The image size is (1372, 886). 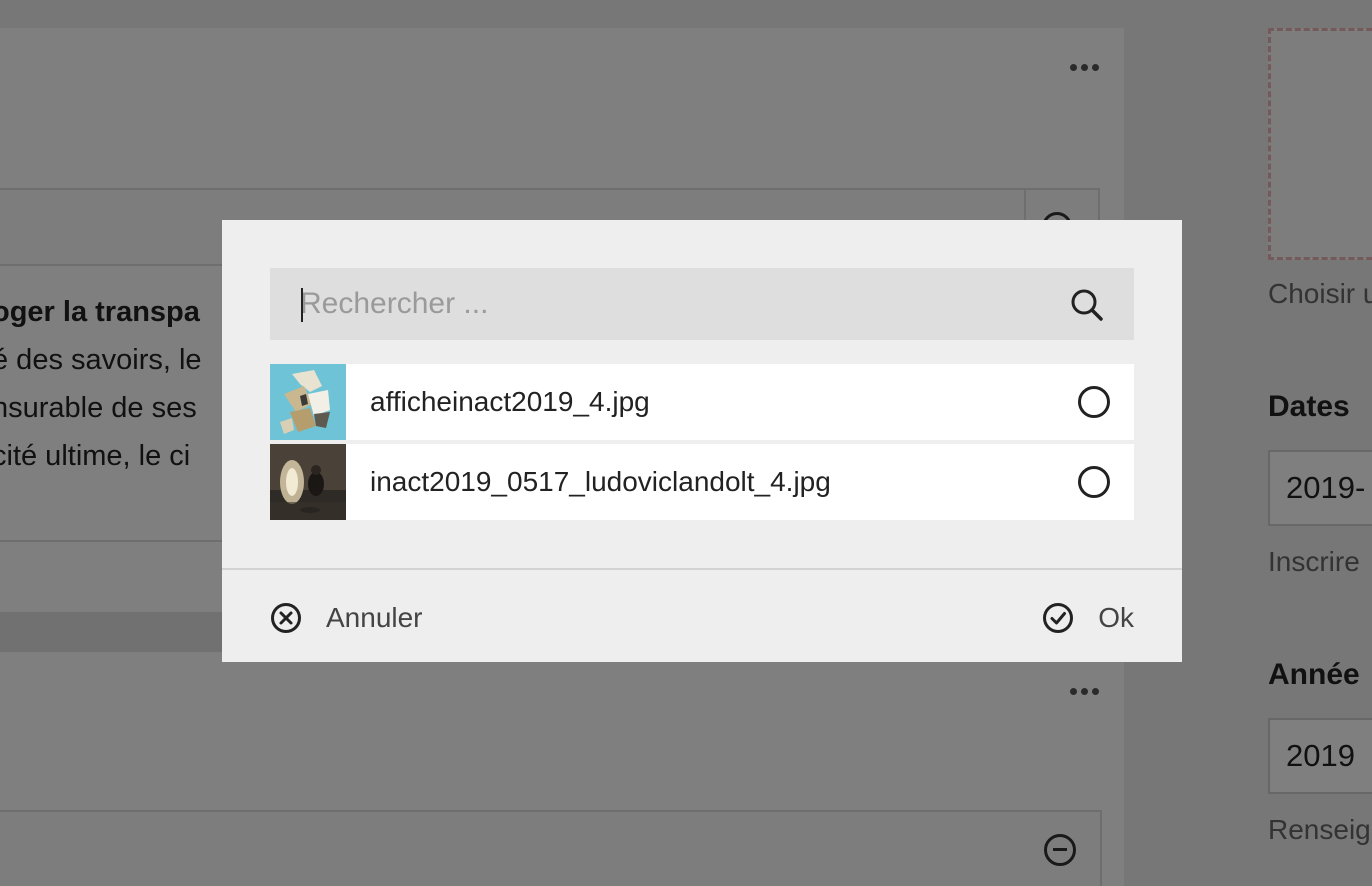 What do you see at coordinates (670, 304) in the screenshot?
I see `search-input` at bounding box center [670, 304].